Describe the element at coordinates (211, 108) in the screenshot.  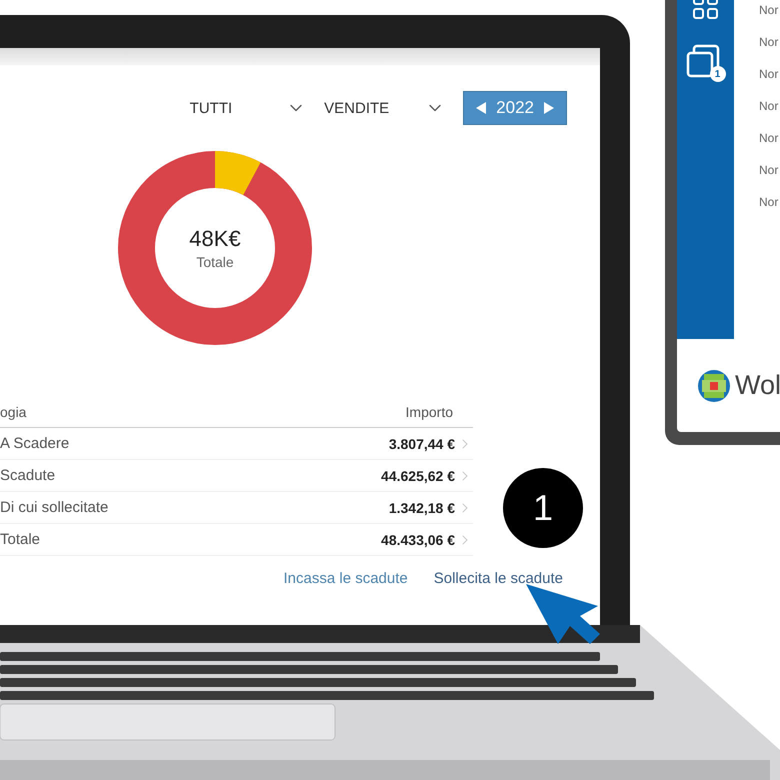
I see `filter-dropdown: TUTTI` at that location.